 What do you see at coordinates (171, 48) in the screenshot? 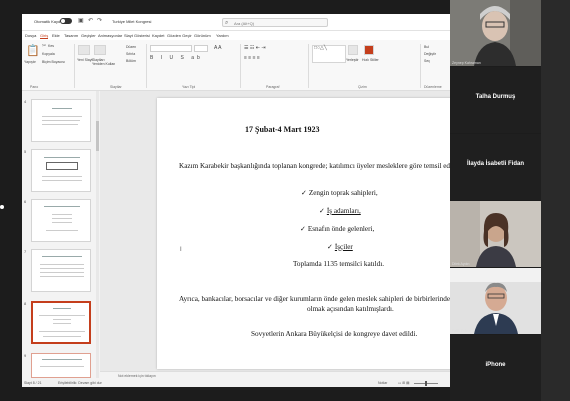
I see `font-name-field` at bounding box center [171, 48].